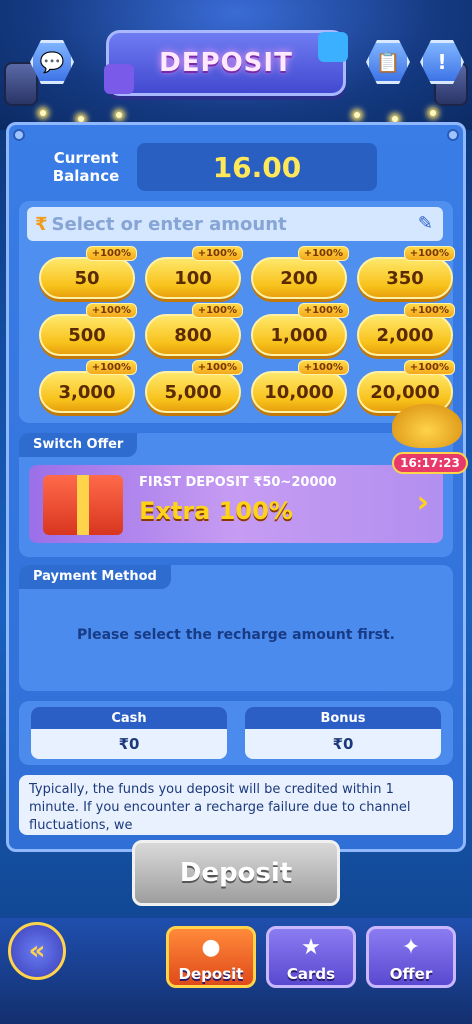 This screenshot has width=472, height=1024. Describe the element at coordinates (21, 84) in the screenshot. I see `spotlight-left` at that location.